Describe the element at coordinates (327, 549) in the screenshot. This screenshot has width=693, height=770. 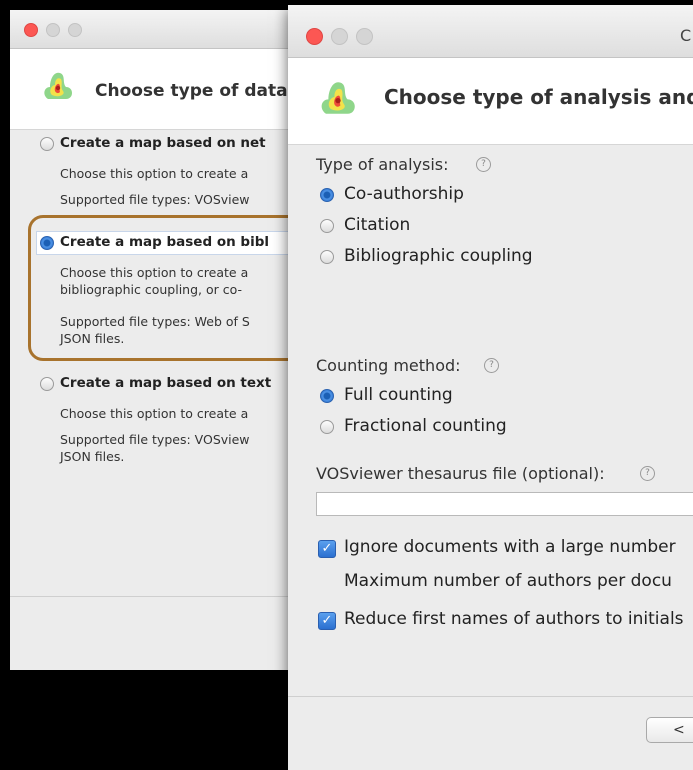
I see `ignore-documents-checkbox: ✓` at that location.